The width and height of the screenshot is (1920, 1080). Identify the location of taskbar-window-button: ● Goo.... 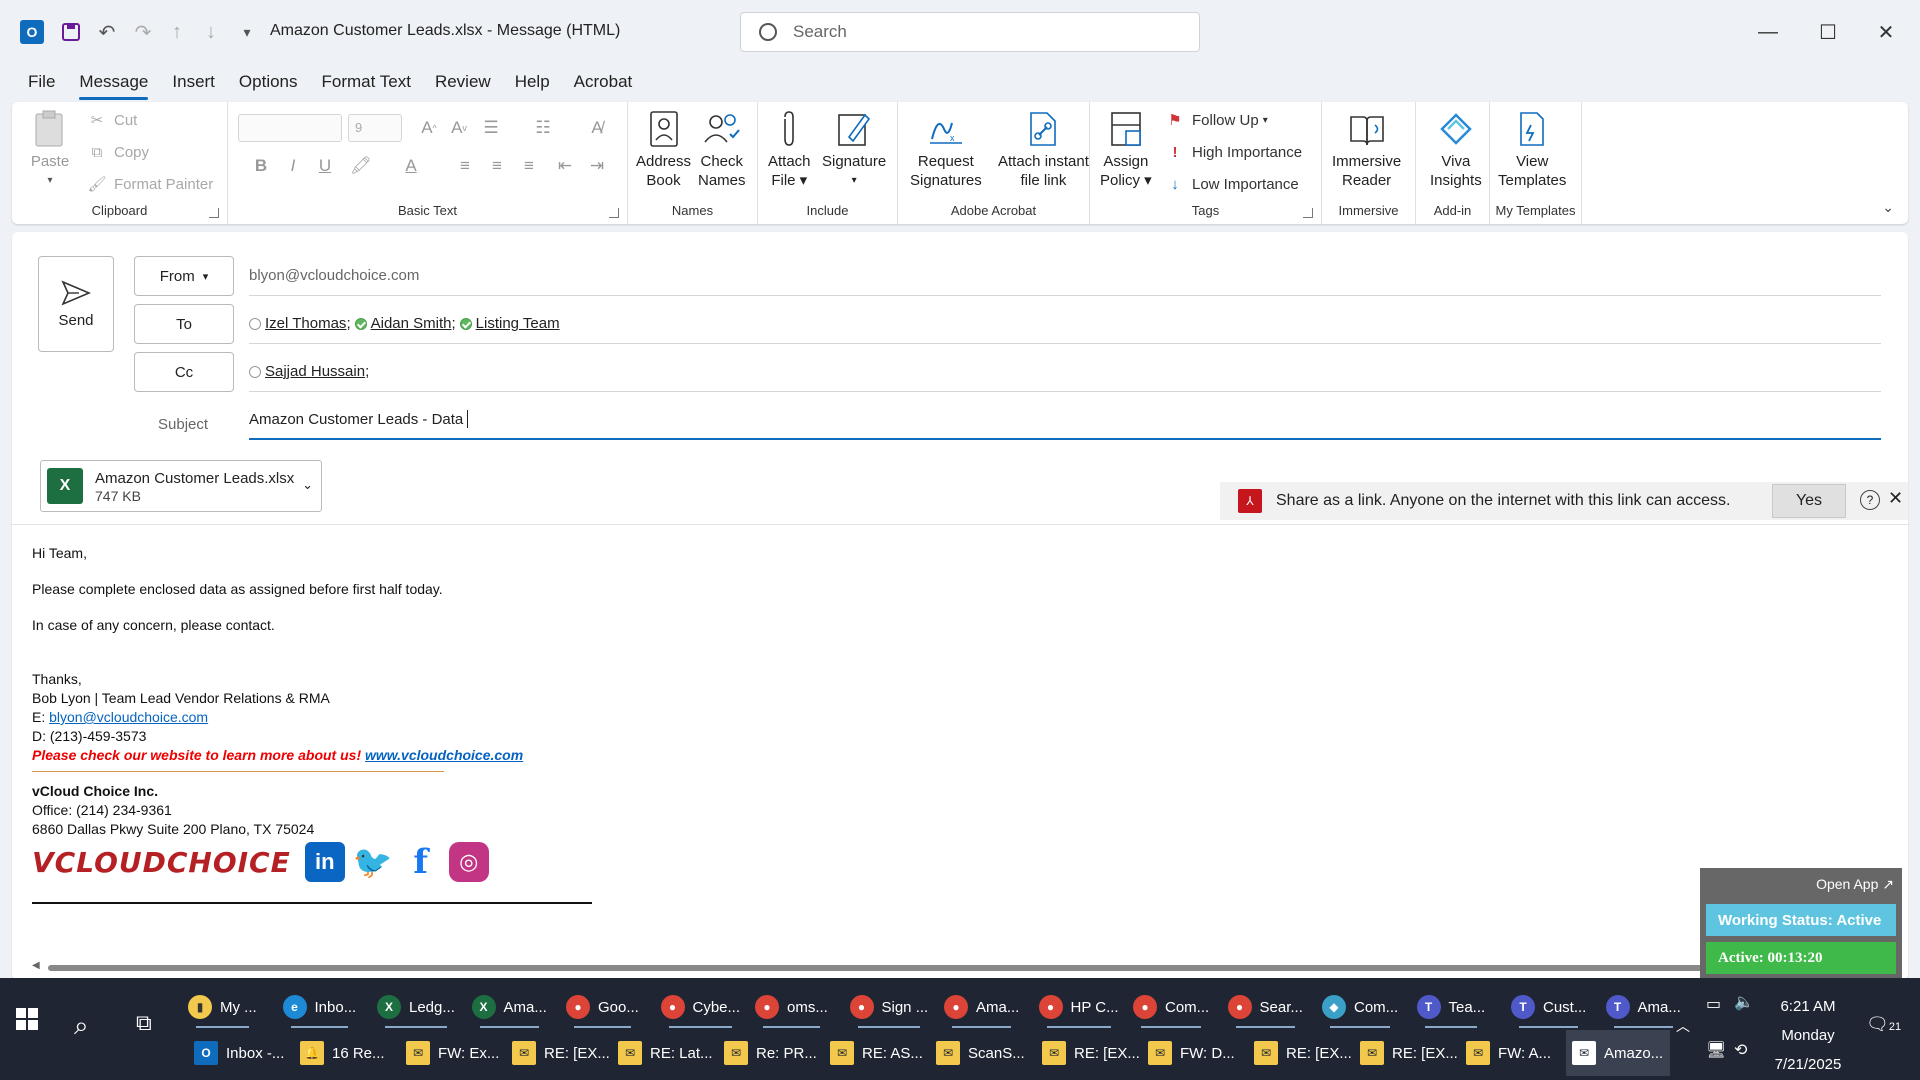
(602, 1007).